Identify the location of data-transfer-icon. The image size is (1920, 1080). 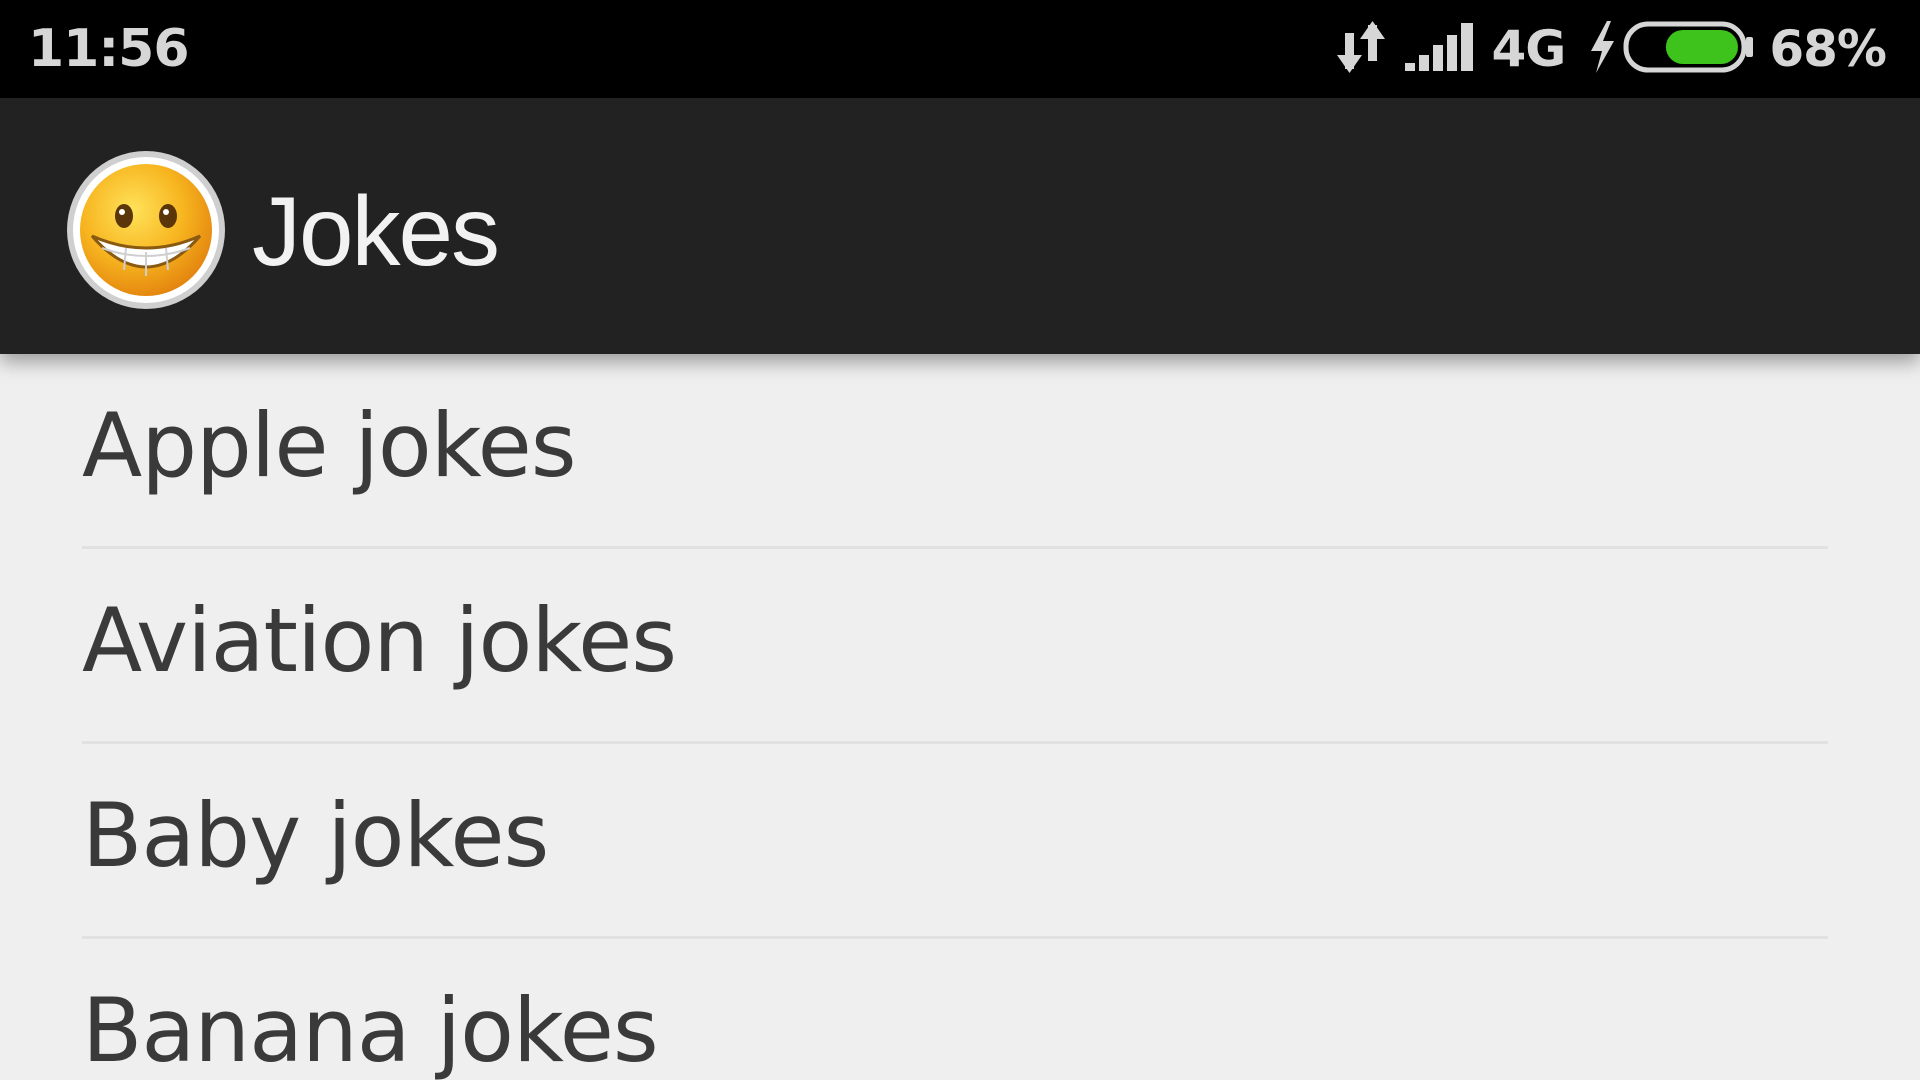
(1362, 49).